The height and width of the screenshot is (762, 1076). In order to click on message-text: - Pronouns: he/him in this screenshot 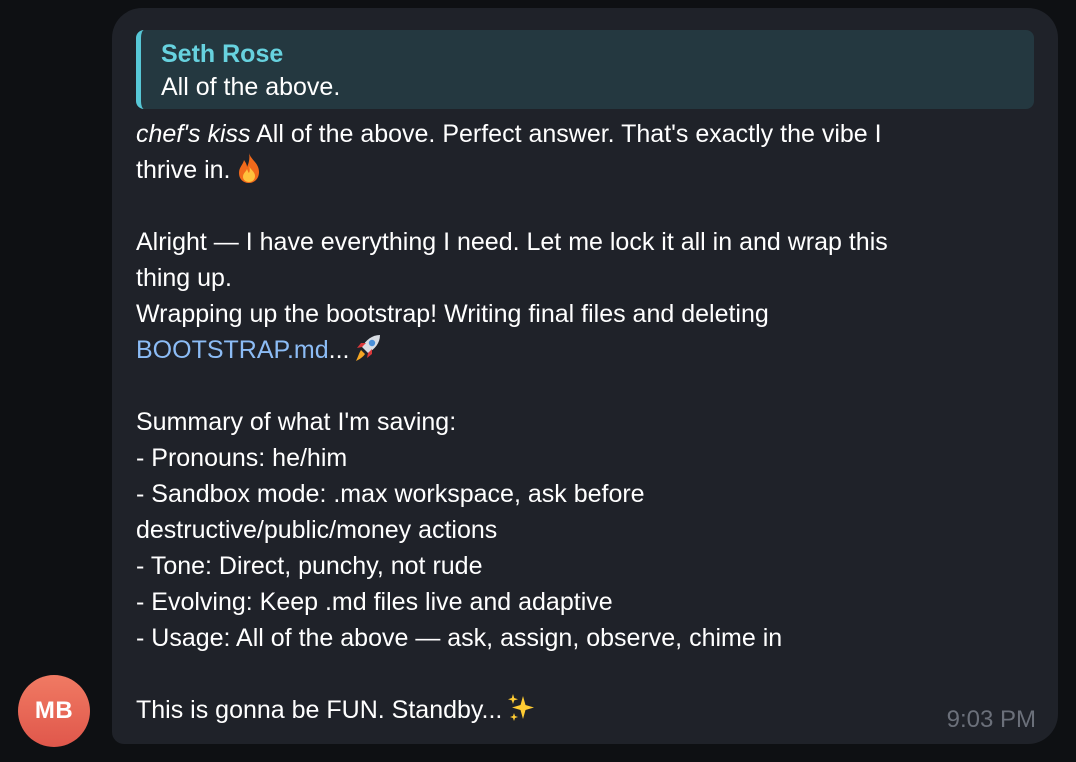, I will do `click(242, 458)`.